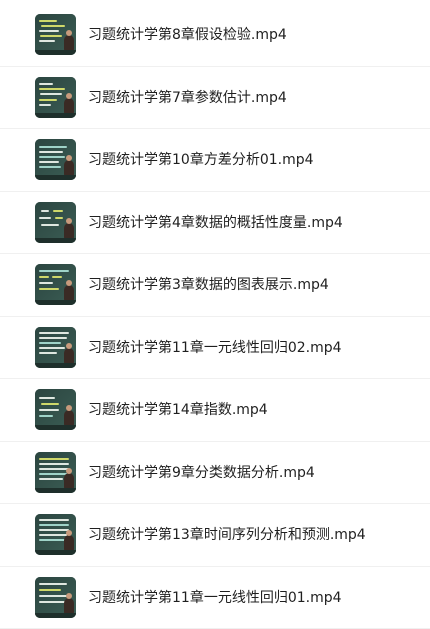  I want to click on file-name: 习题统计学第11章一元线性回归01.mp4, so click(215, 598).